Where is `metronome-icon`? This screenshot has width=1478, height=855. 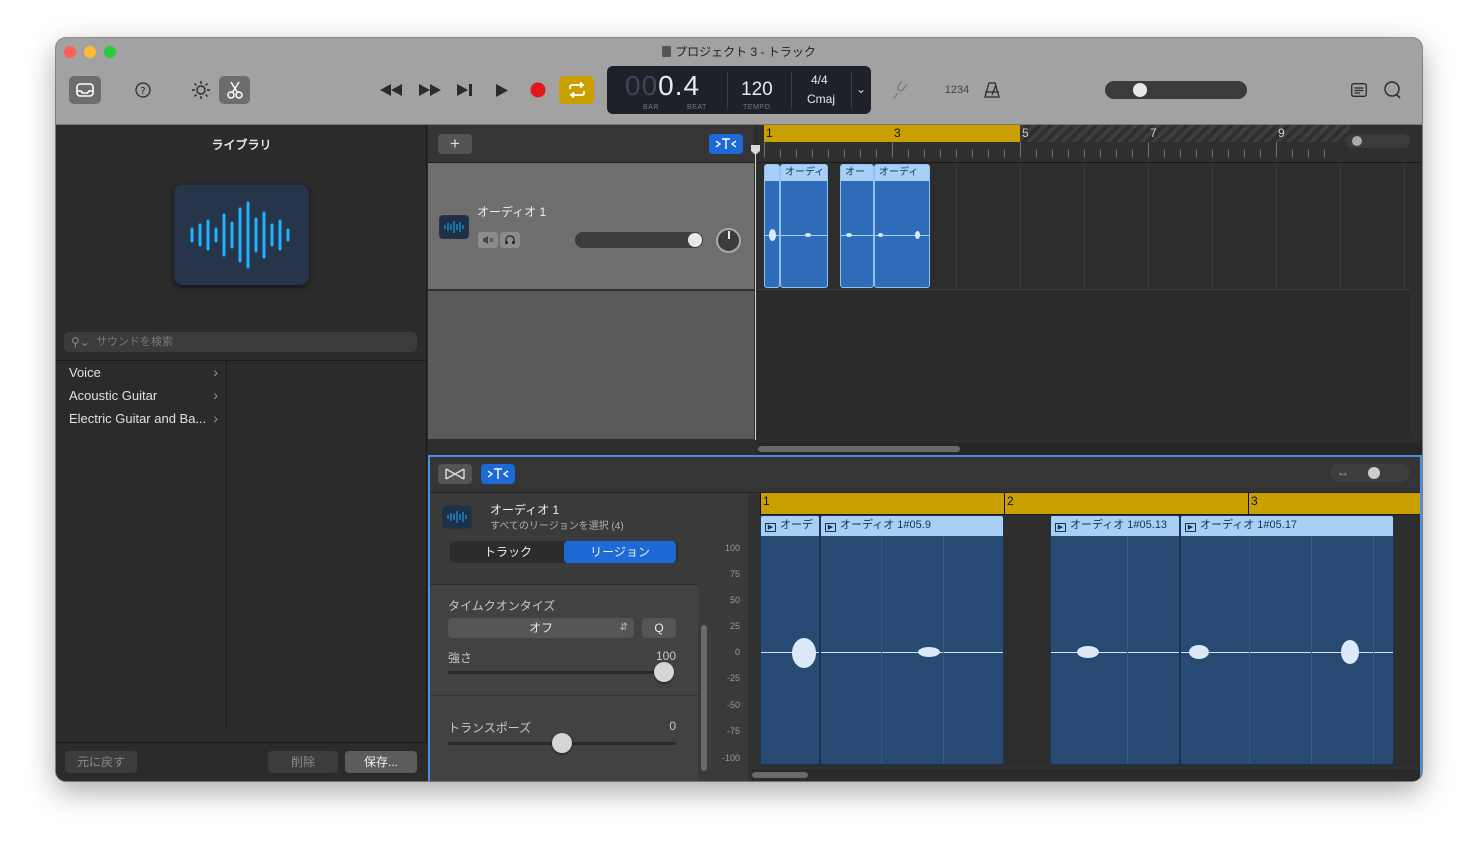 metronome-icon is located at coordinates (992, 90).